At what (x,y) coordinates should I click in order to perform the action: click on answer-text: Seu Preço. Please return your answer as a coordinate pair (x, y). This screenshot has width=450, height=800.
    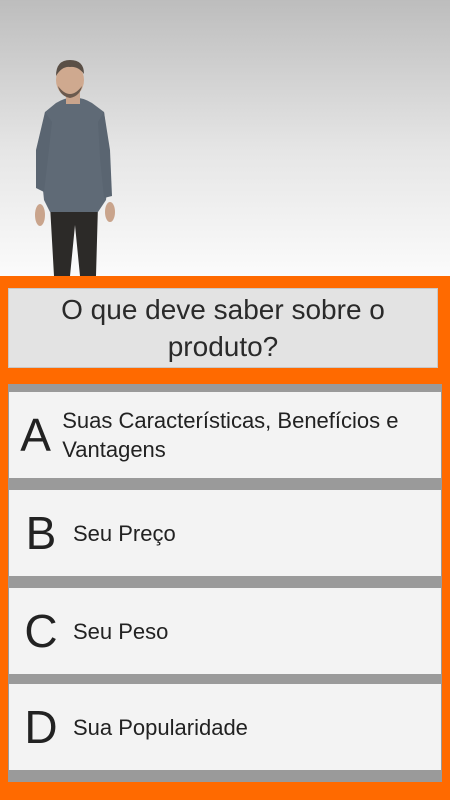
    Looking at the image, I should click on (124, 533).